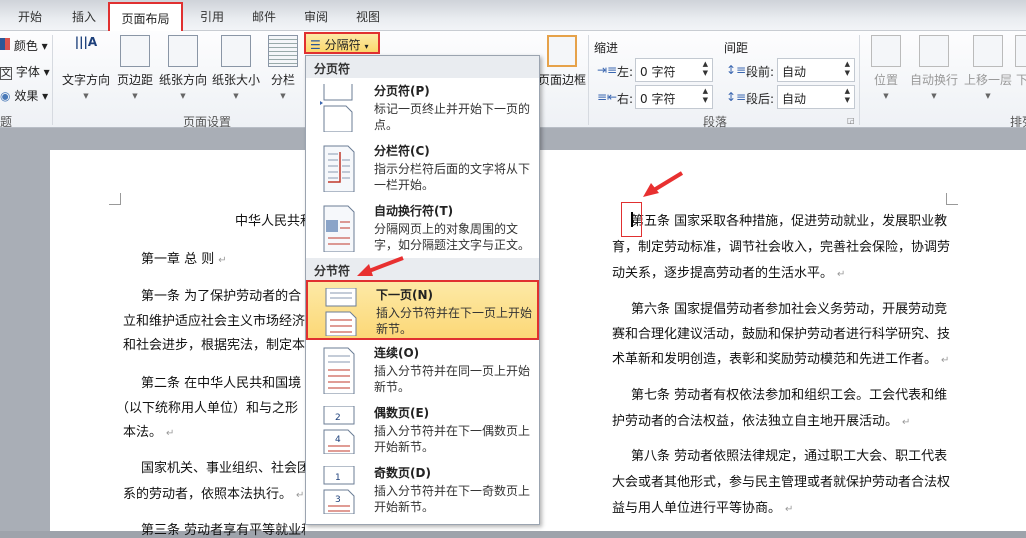  I want to click on effects-icon: ◉, so click(5, 96).